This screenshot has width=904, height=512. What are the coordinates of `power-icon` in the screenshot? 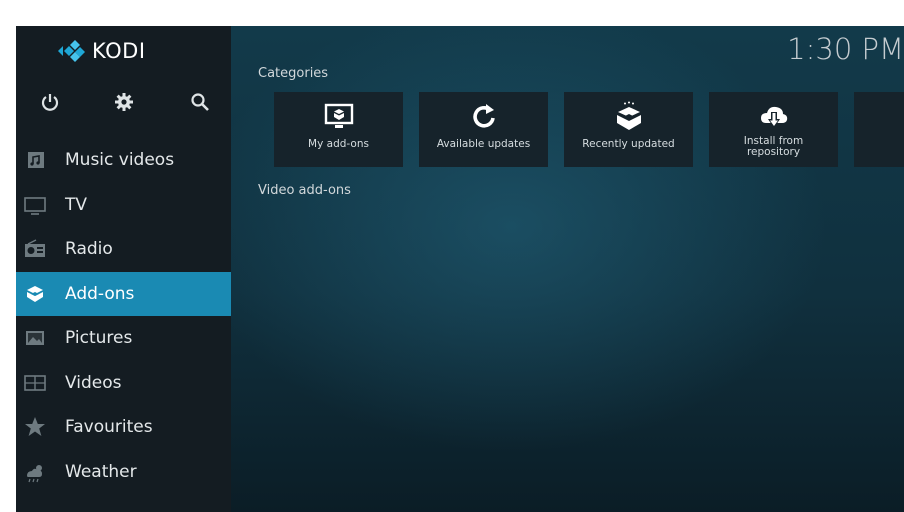 It's located at (50, 102).